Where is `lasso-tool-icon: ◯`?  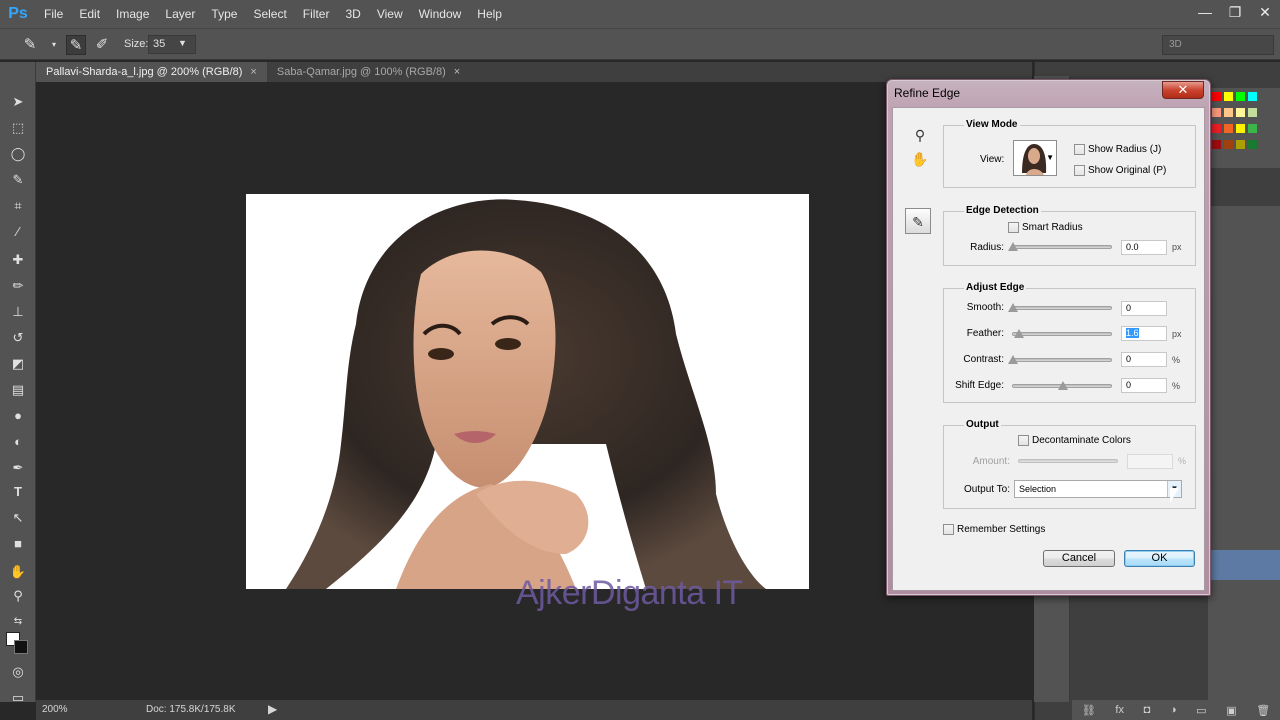
lasso-tool-icon: ◯ is located at coordinates (18, 154).